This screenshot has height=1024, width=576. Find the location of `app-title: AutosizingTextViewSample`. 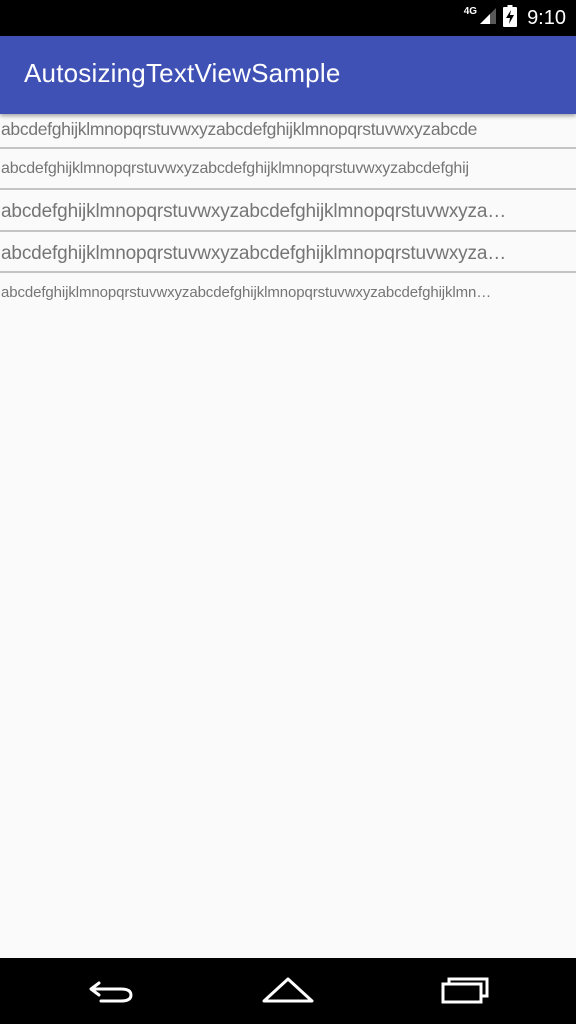

app-title: AutosizingTextViewSample is located at coordinates (182, 73).